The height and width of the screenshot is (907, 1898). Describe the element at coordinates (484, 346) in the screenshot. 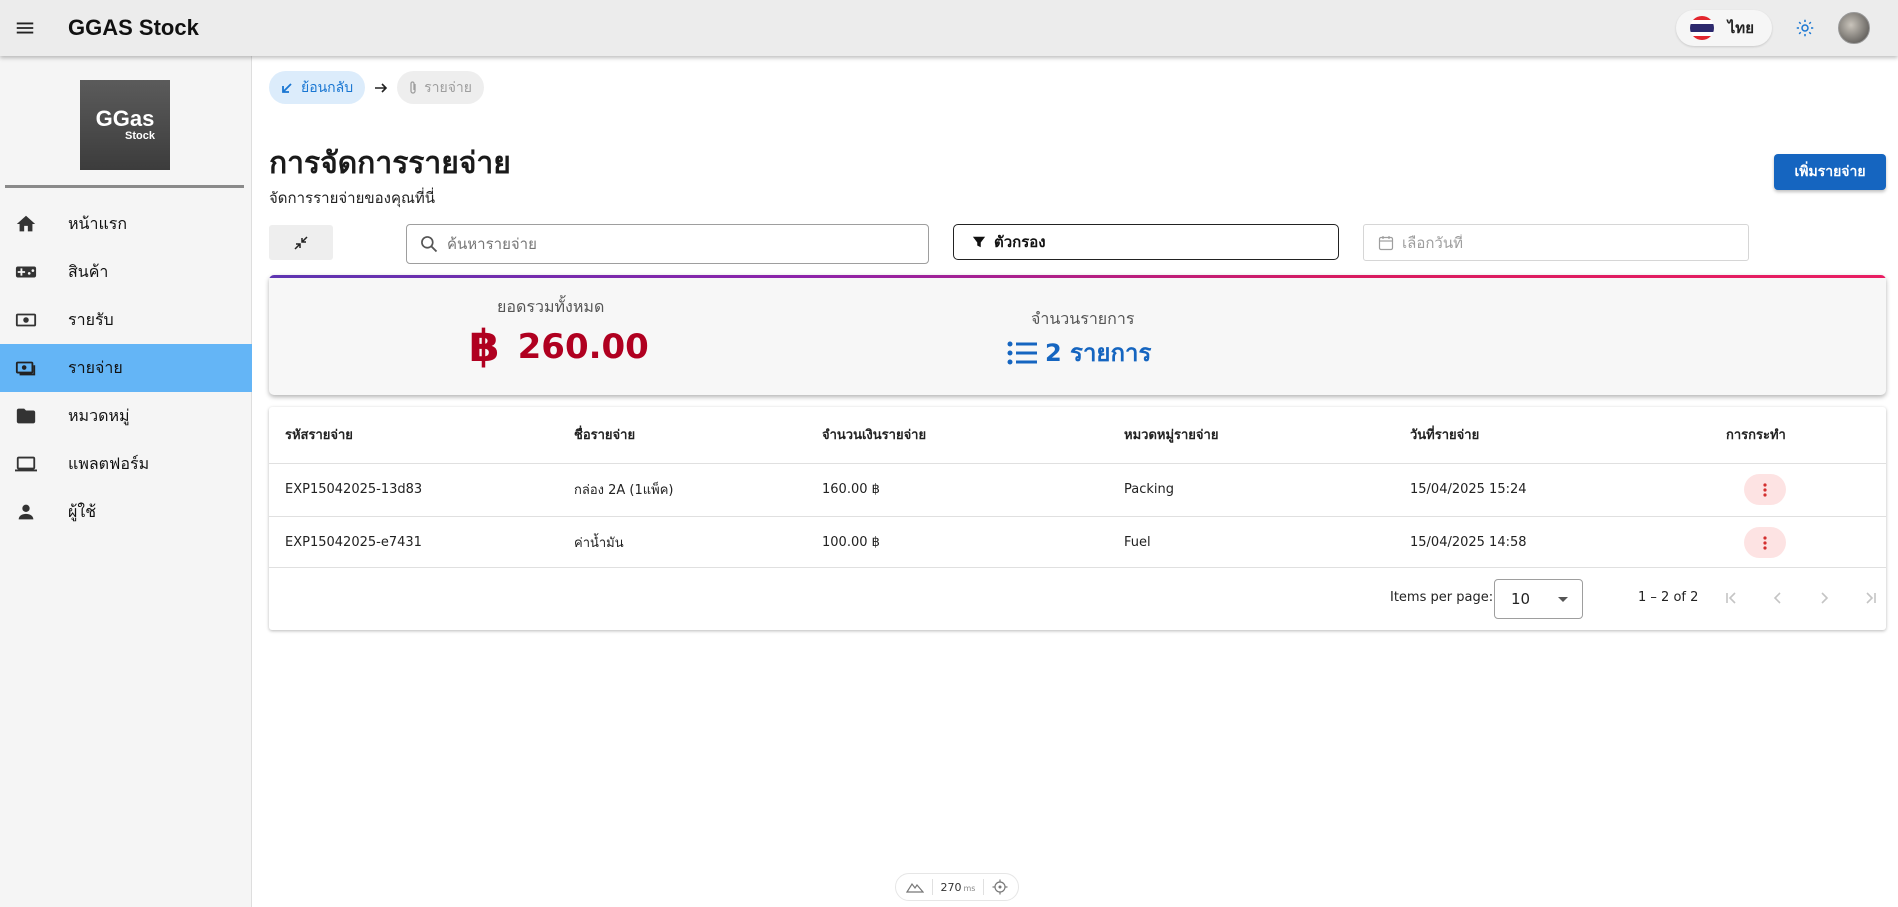

I see `baht-currency-icon: ฿` at that location.